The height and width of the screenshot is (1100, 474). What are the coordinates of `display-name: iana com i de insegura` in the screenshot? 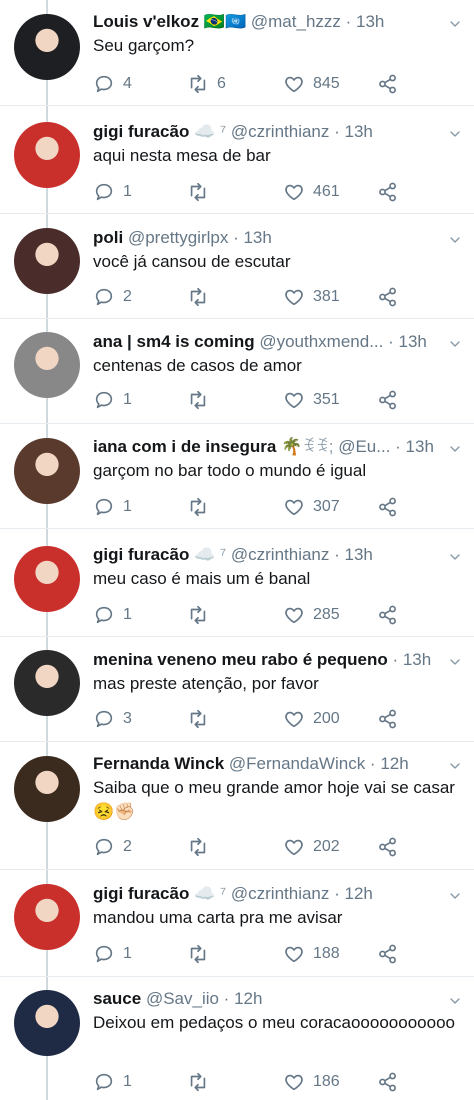 It's located at (184, 446).